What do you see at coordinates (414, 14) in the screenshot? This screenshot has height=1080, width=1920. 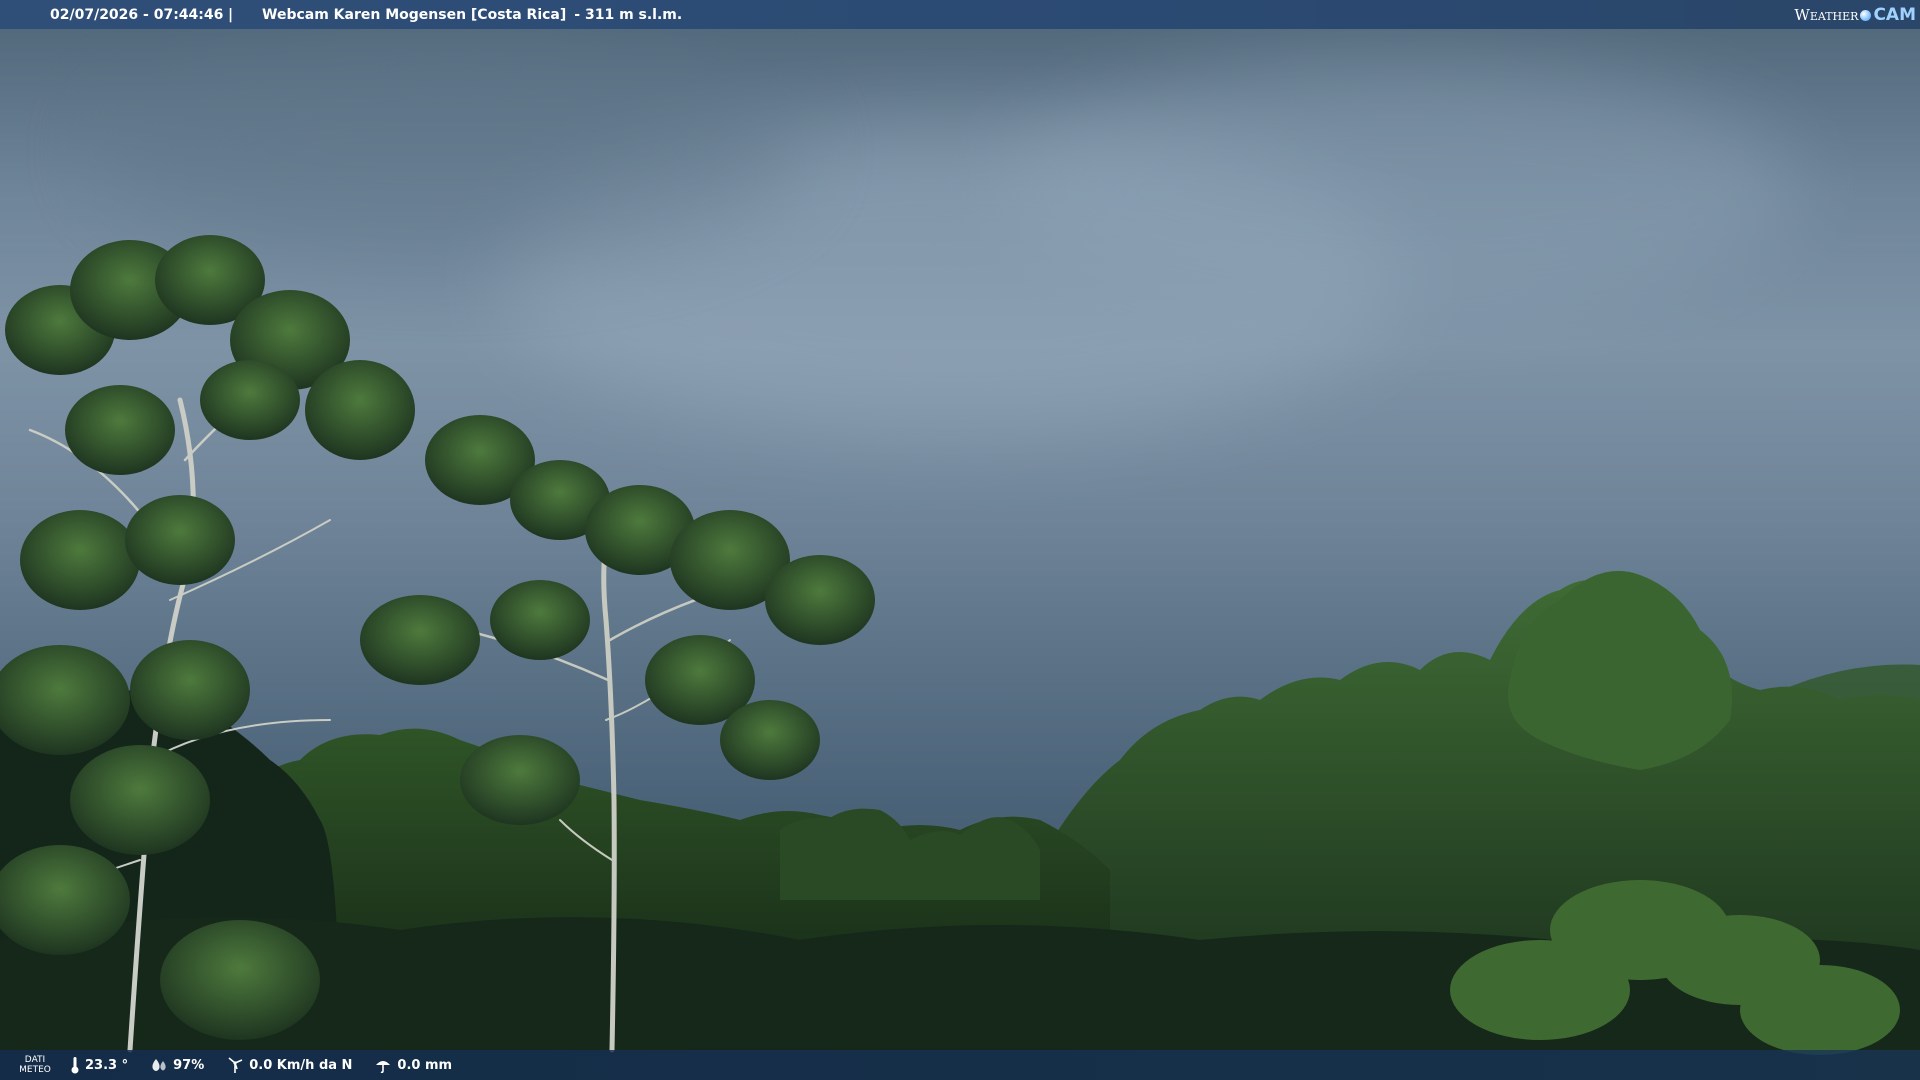 I see `webcam-title: Webcam Karen Mogensen [Costa Rica]` at bounding box center [414, 14].